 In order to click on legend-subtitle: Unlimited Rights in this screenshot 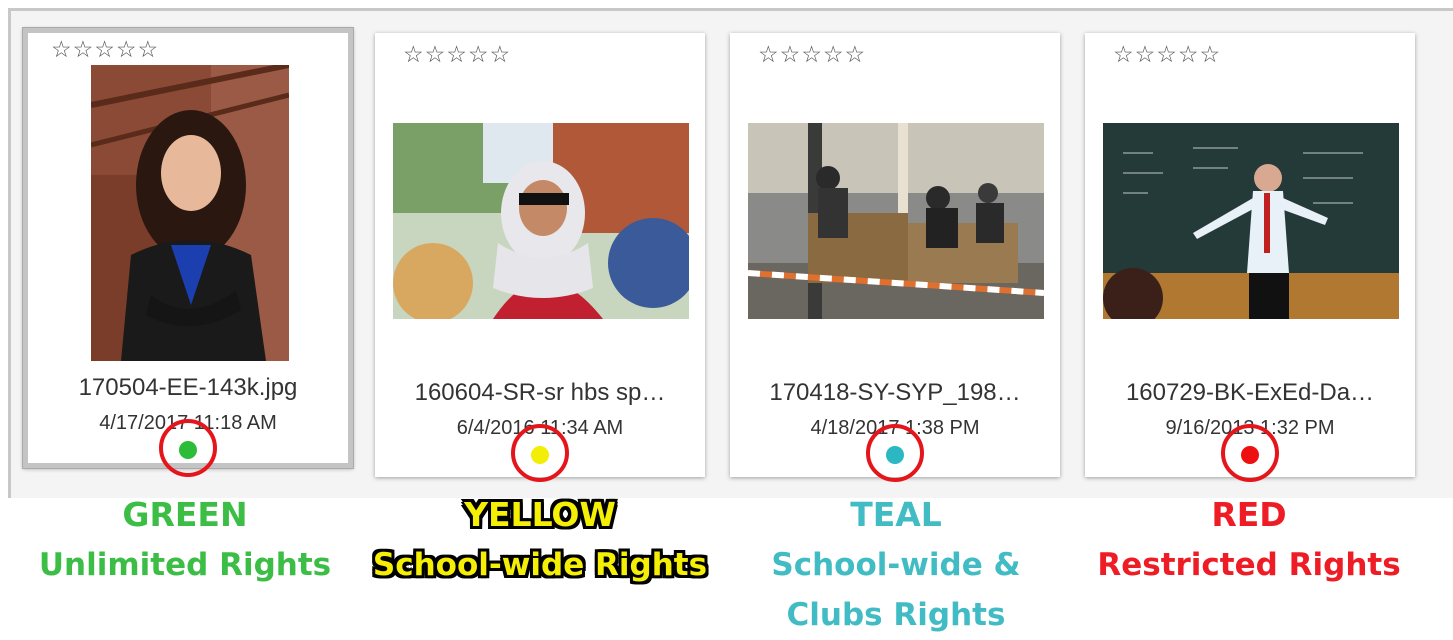, I will do `click(185, 565)`.